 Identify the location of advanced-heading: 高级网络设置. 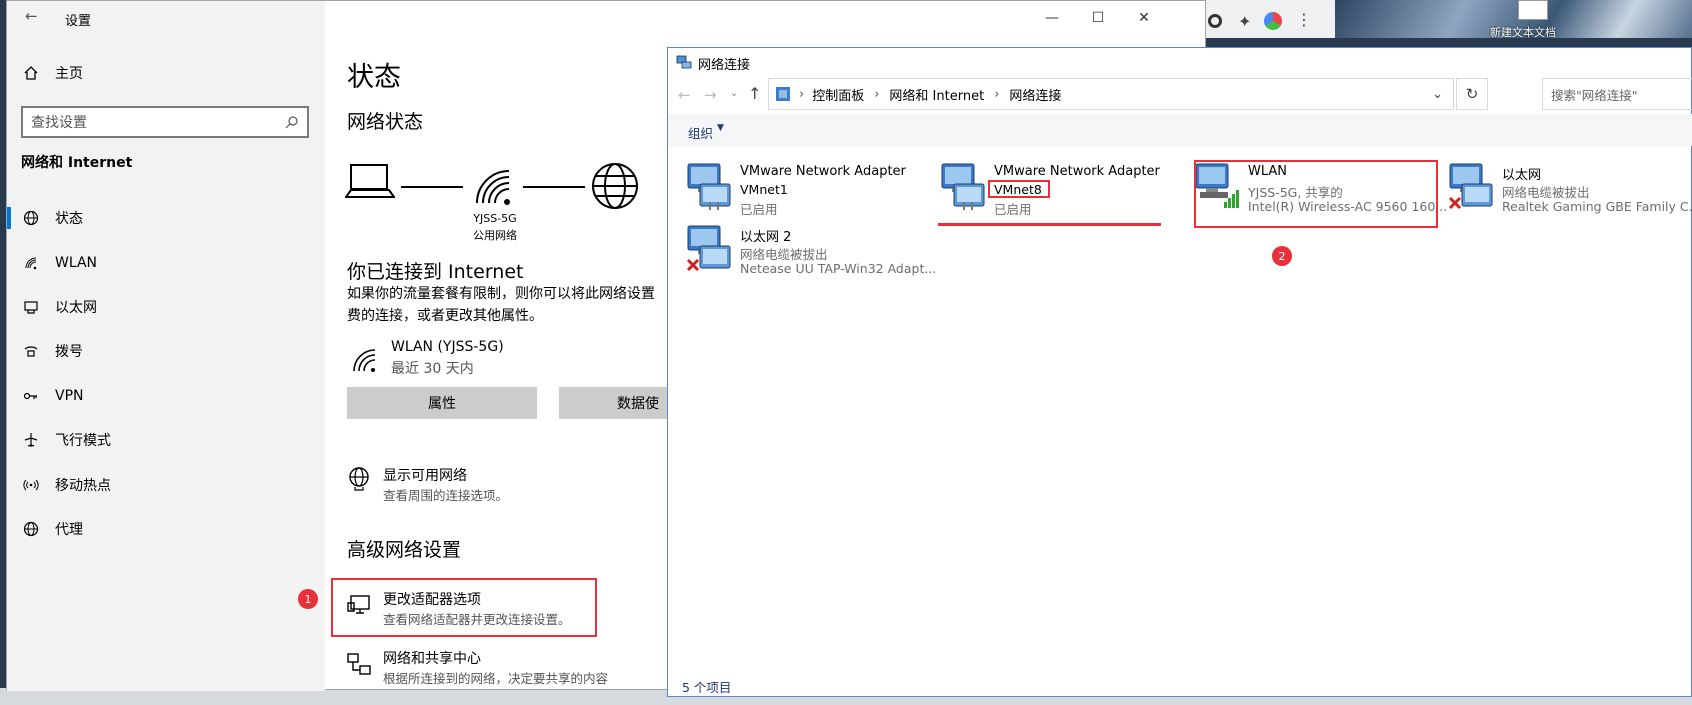
(404, 550).